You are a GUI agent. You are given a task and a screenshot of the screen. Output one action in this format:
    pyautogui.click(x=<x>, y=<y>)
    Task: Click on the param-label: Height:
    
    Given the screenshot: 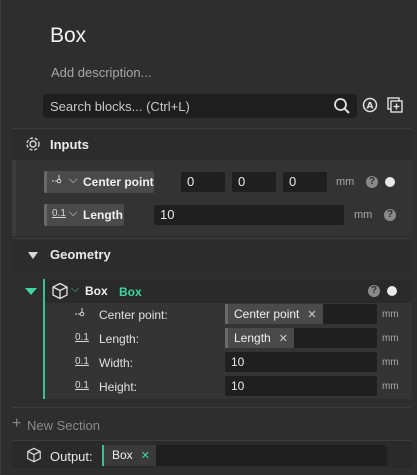 What is the action you would take?
    pyautogui.click(x=118, y=387)
    